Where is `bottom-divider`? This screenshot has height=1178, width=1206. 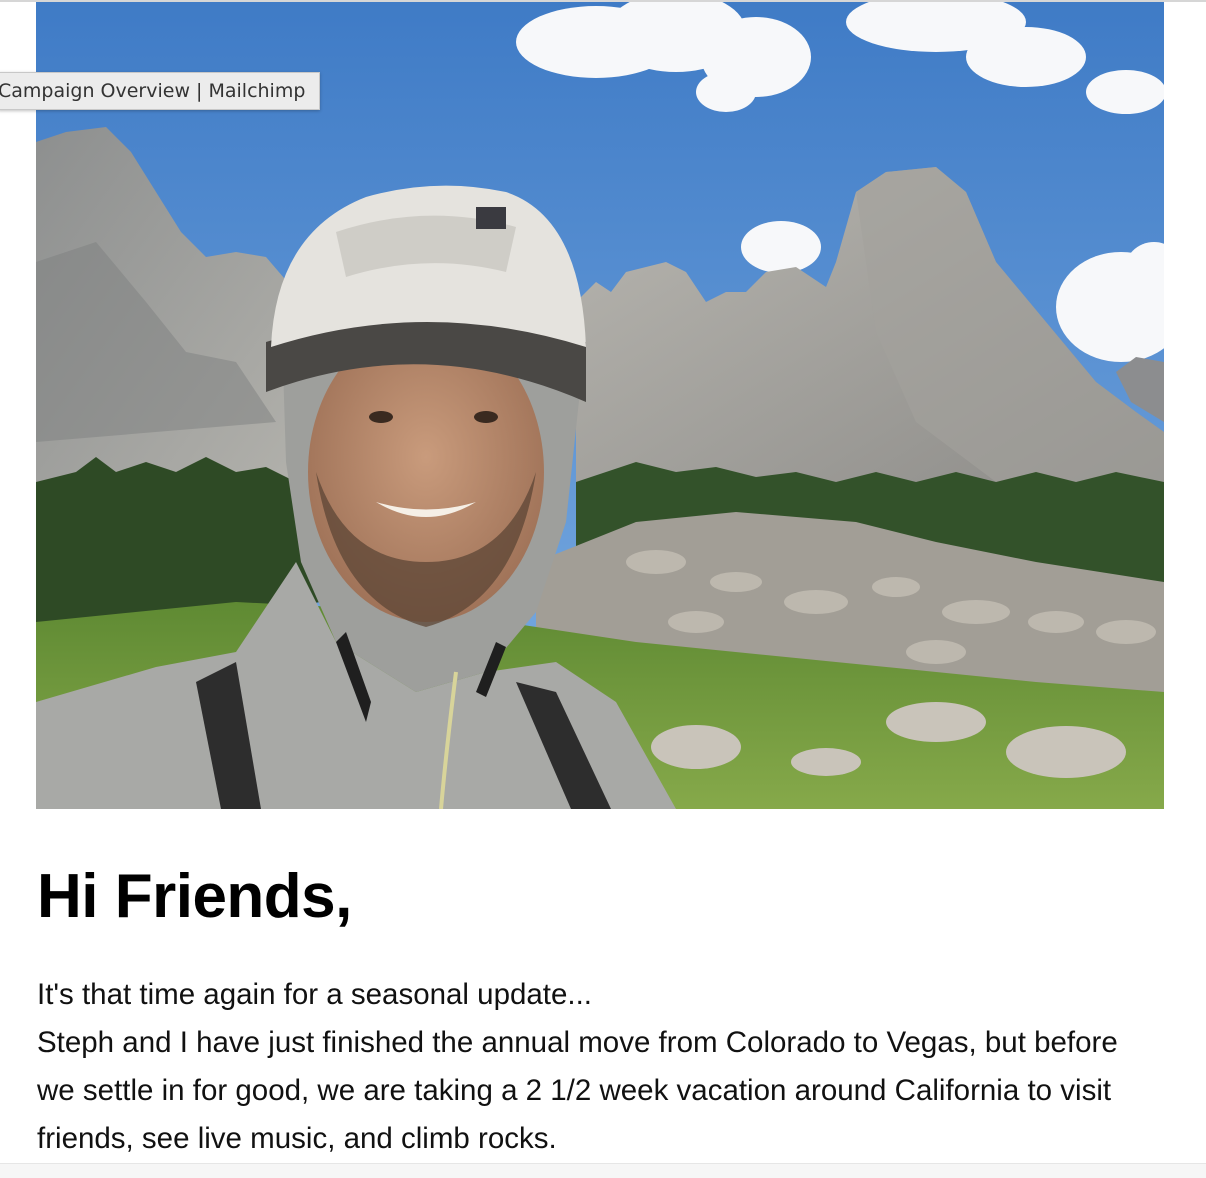 bottom-divider is located at coordinates (603, 1170).